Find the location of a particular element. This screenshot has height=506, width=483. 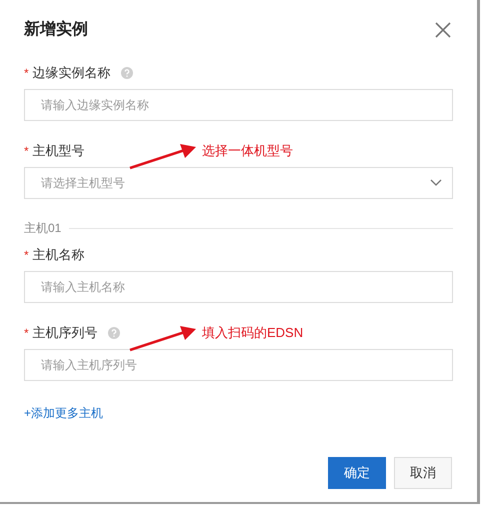

confirm-button: 确定 is located at coordinates (357, 473).